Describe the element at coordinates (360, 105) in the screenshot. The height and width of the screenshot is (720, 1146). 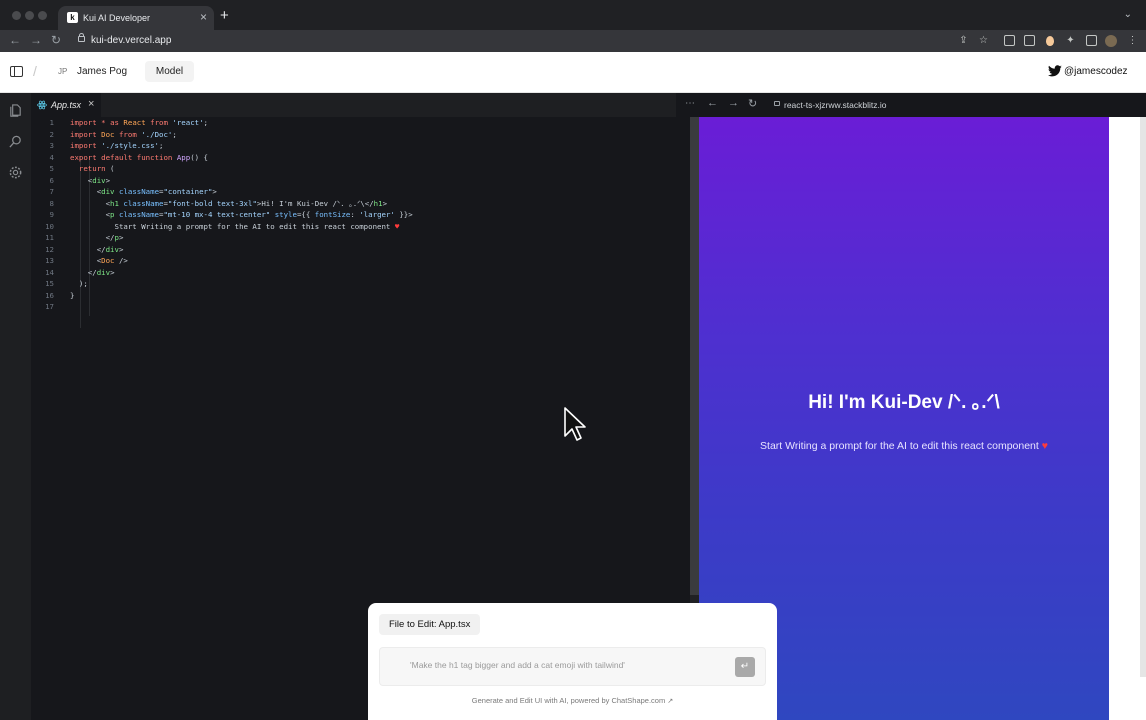
I see `editor-tab-bar: App.tsx ×` at that location.